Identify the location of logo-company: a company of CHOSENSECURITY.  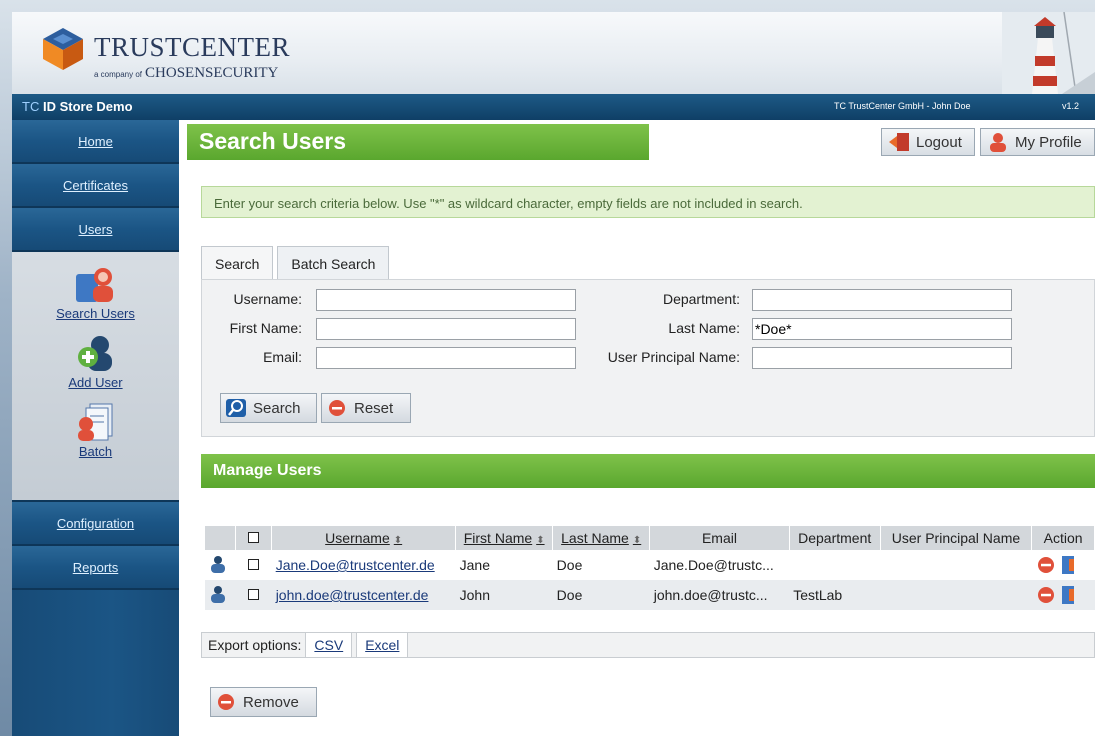
(186, 73).